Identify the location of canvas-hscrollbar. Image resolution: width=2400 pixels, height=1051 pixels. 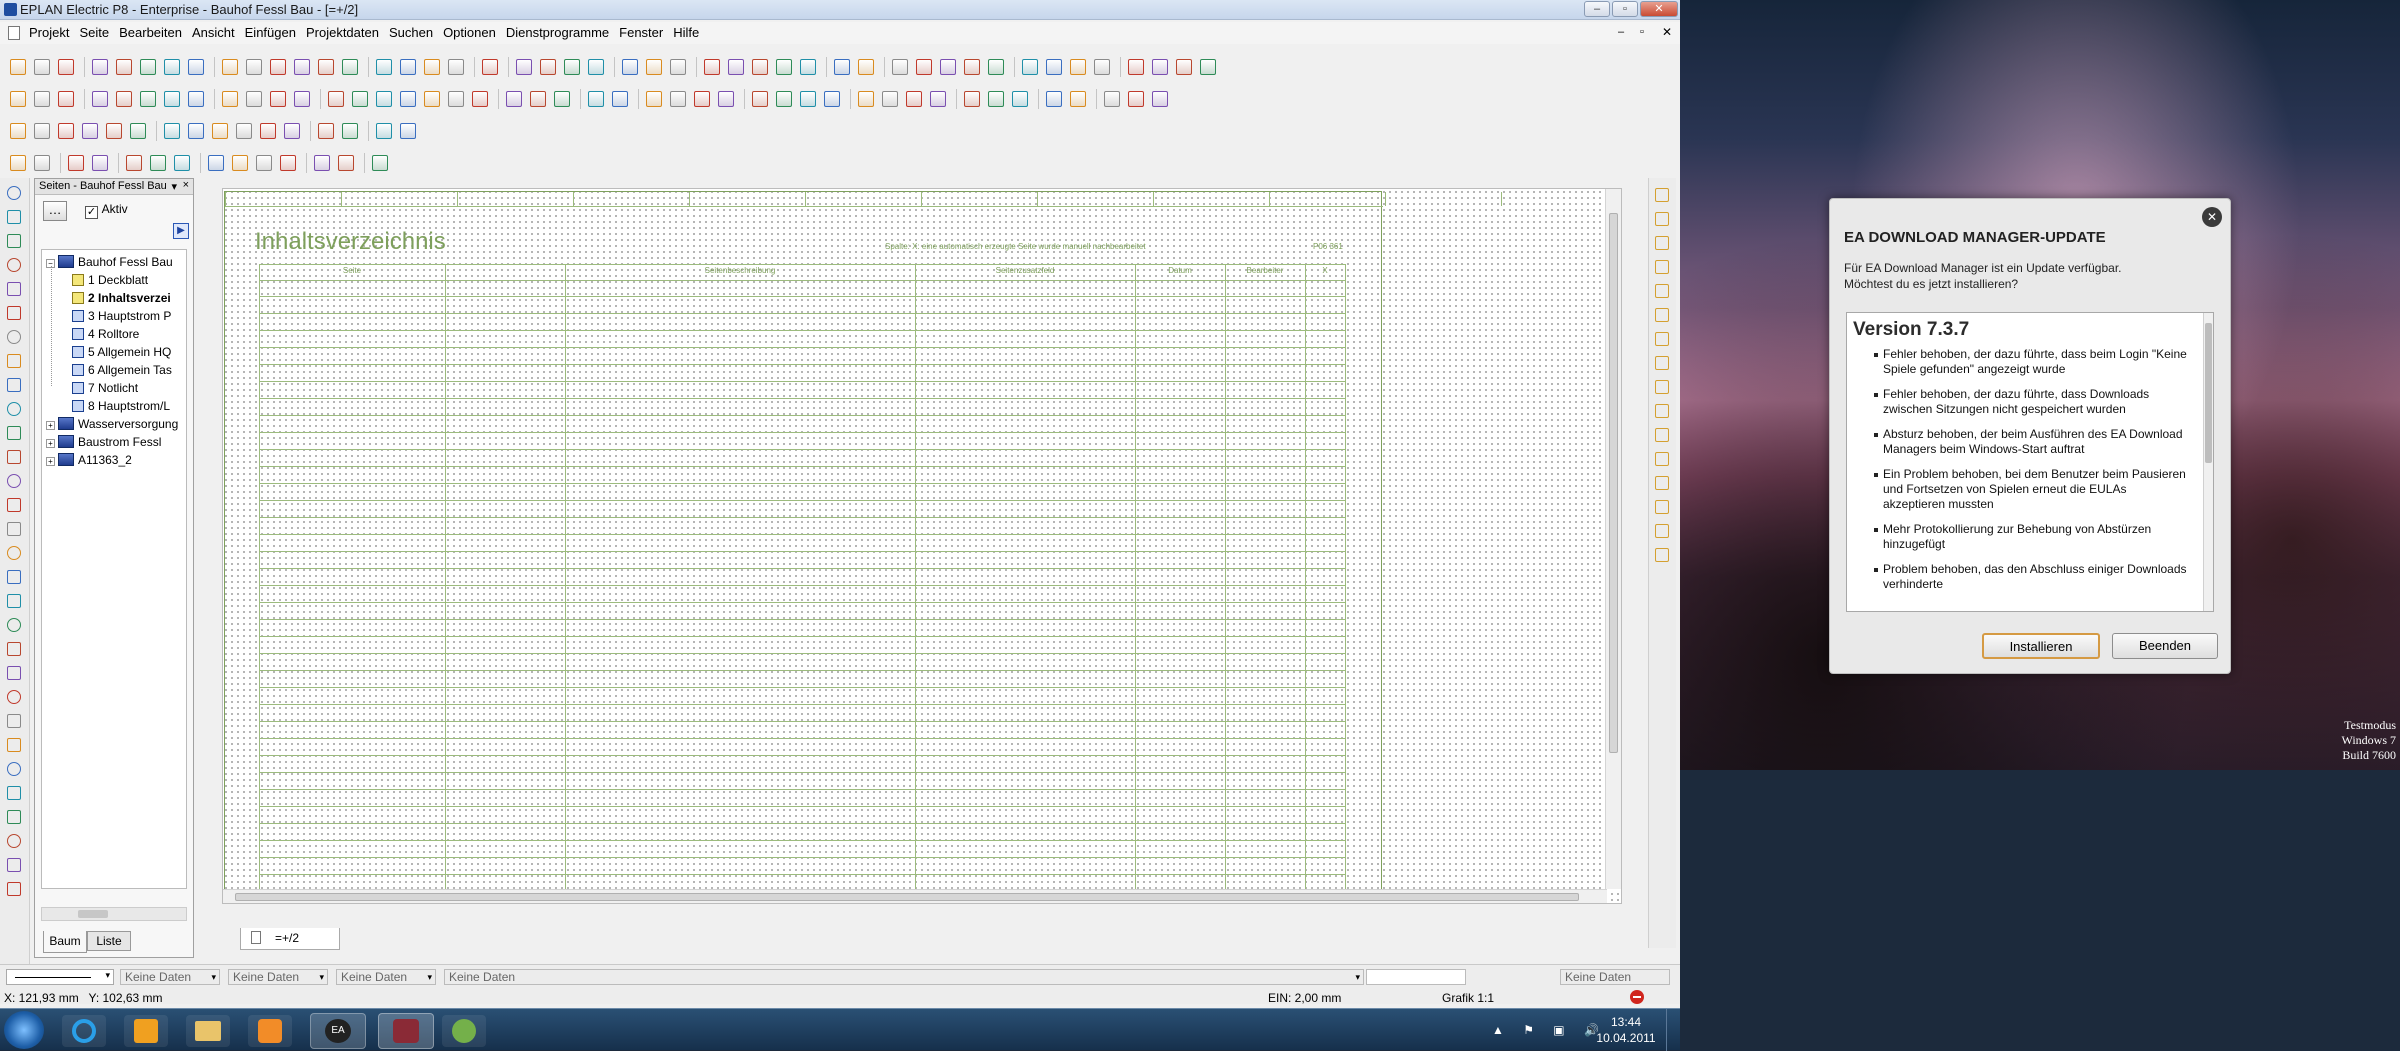
(915, 896).